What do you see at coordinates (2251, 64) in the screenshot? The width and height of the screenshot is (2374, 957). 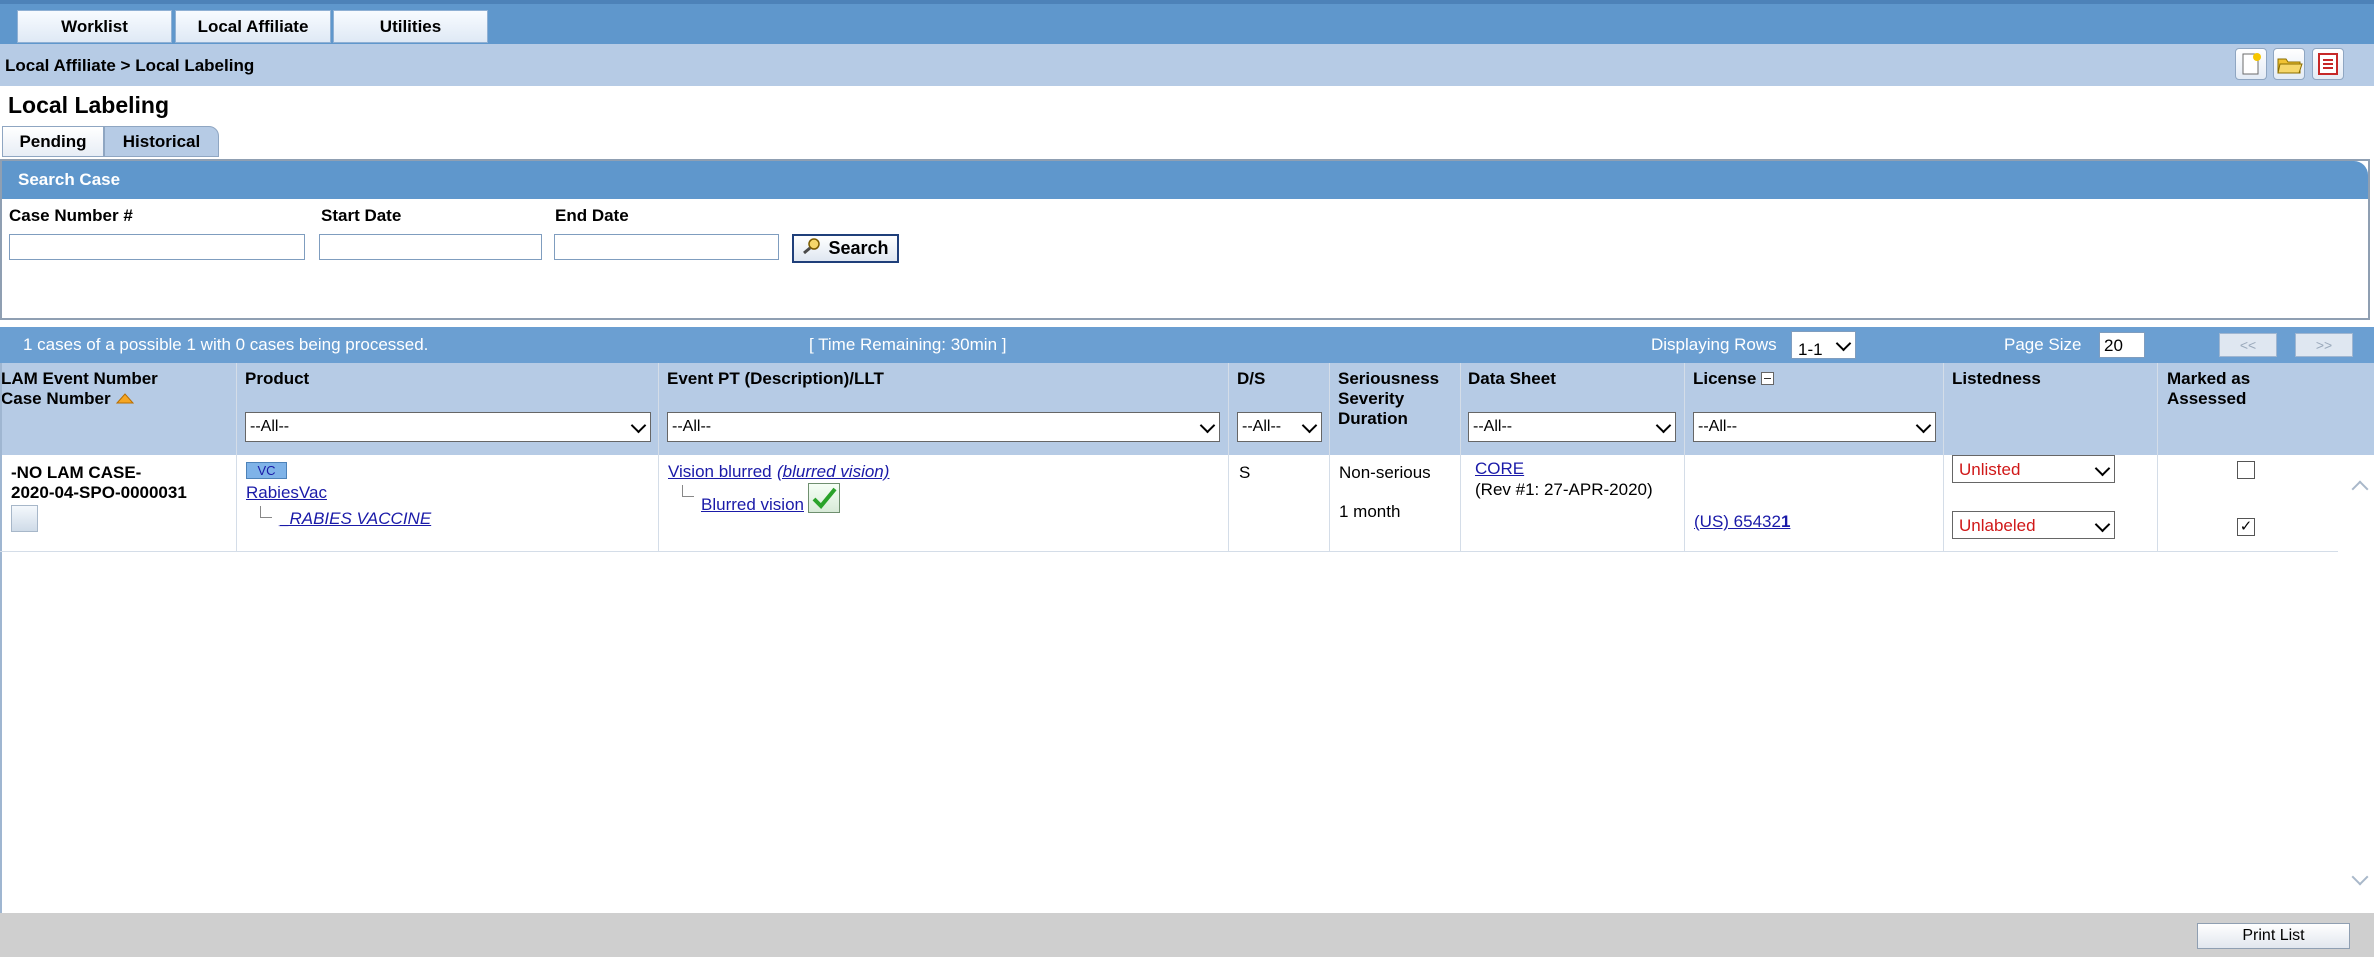 I see `new-document-icon` at bounding box center [2251, 64].